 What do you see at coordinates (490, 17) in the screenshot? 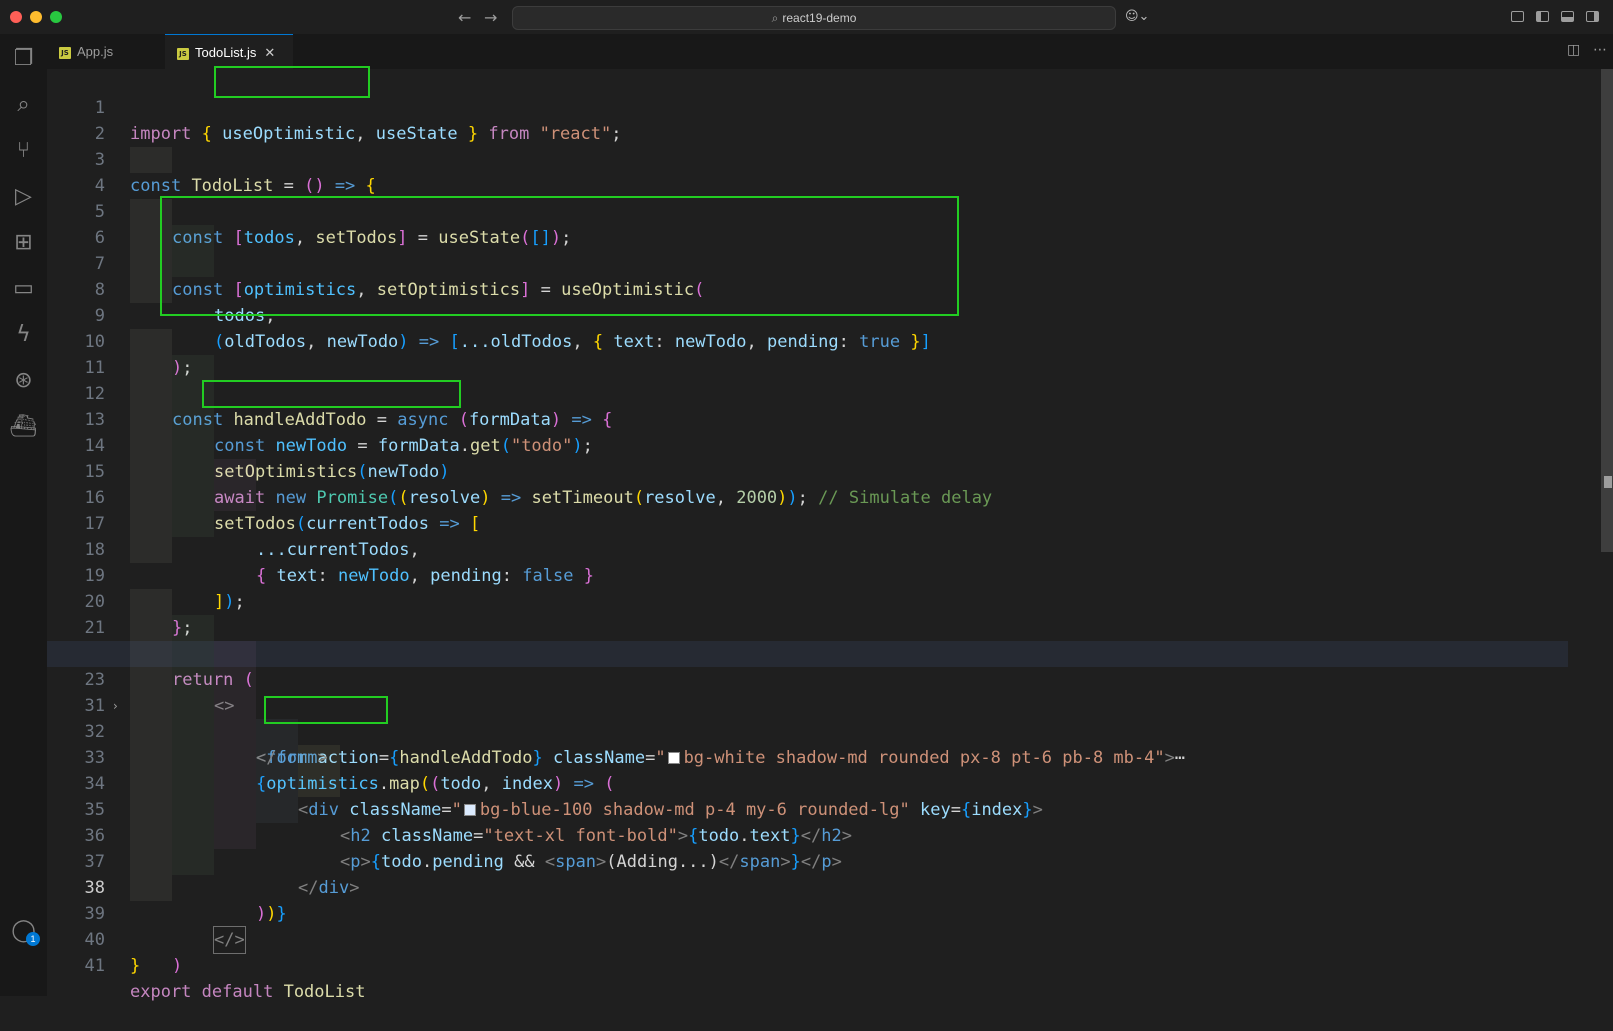
I see `forward-arrow-icon: →` at bounding box center [490, 17].